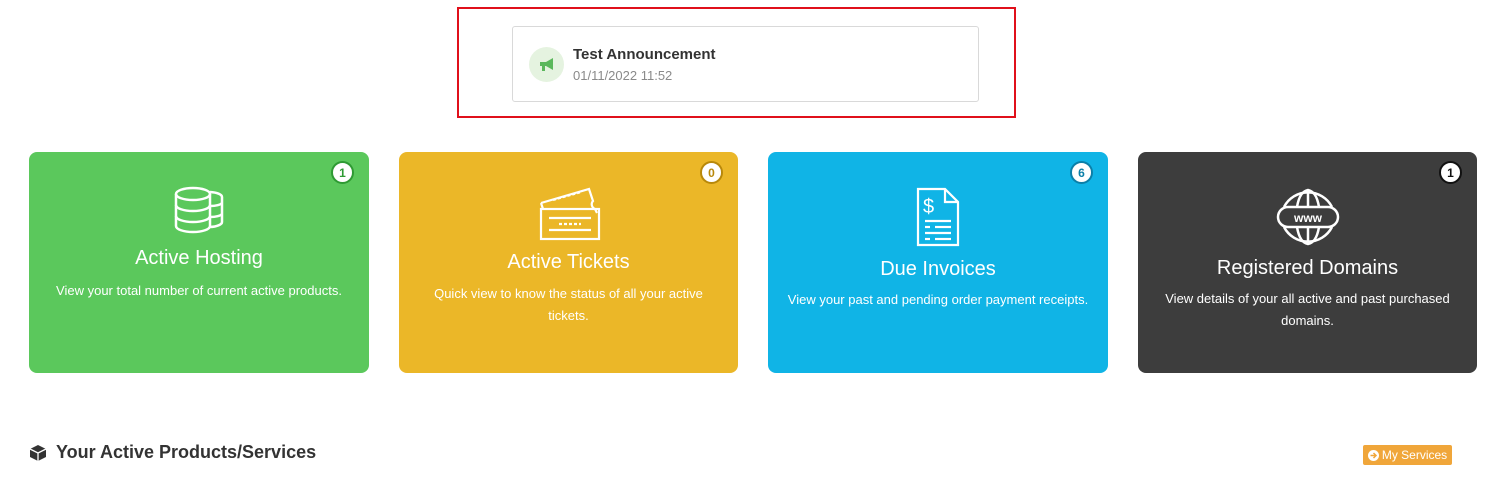 The image size is (1509, 477). What do you see at coordinates (745, 64) in the screenshot?
I see `announcement-card: Test Announcement 01/11/2022 11:52` at bounding box center [745, 64].